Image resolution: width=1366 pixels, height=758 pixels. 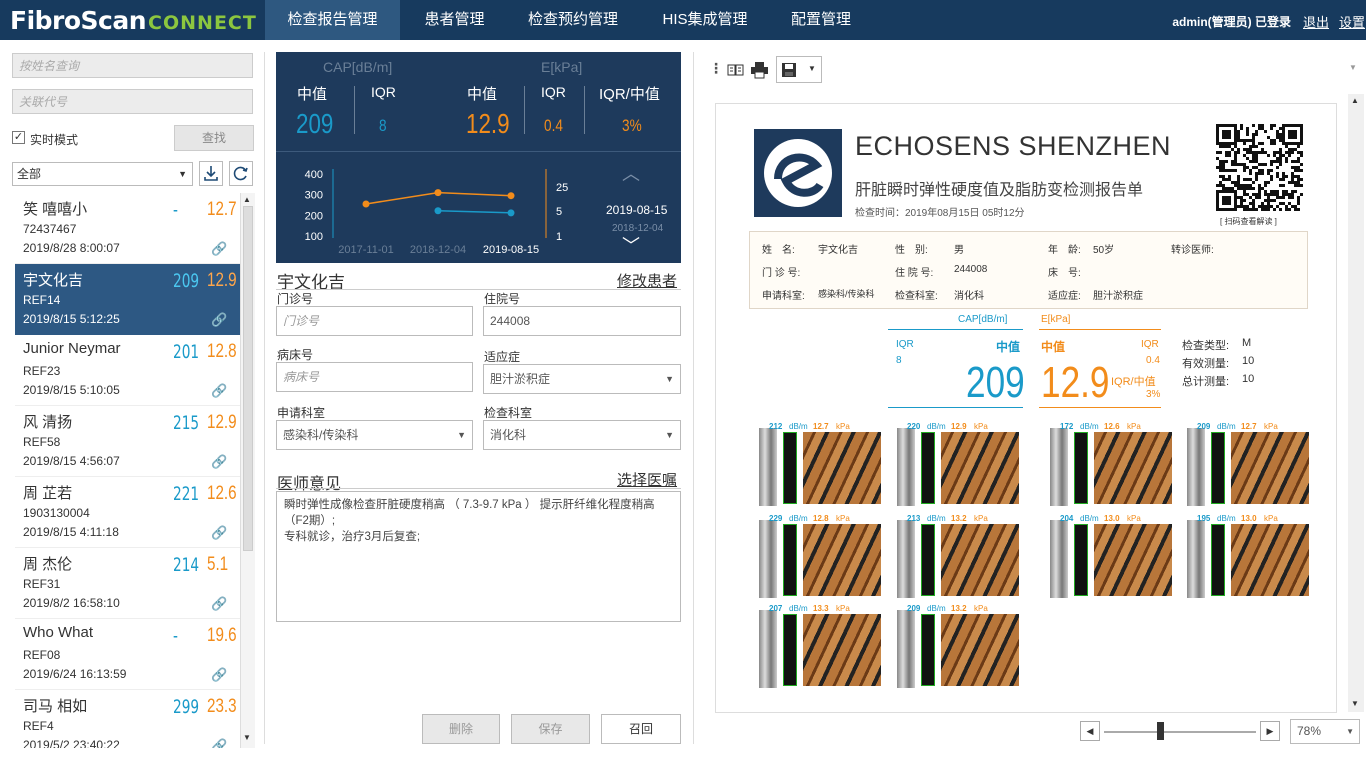 I want to click on patient-list-item: 周 杰伦 REF31 2019/8/2 16:58:10 214 5.1 🔗, so click(x=127, y=583).